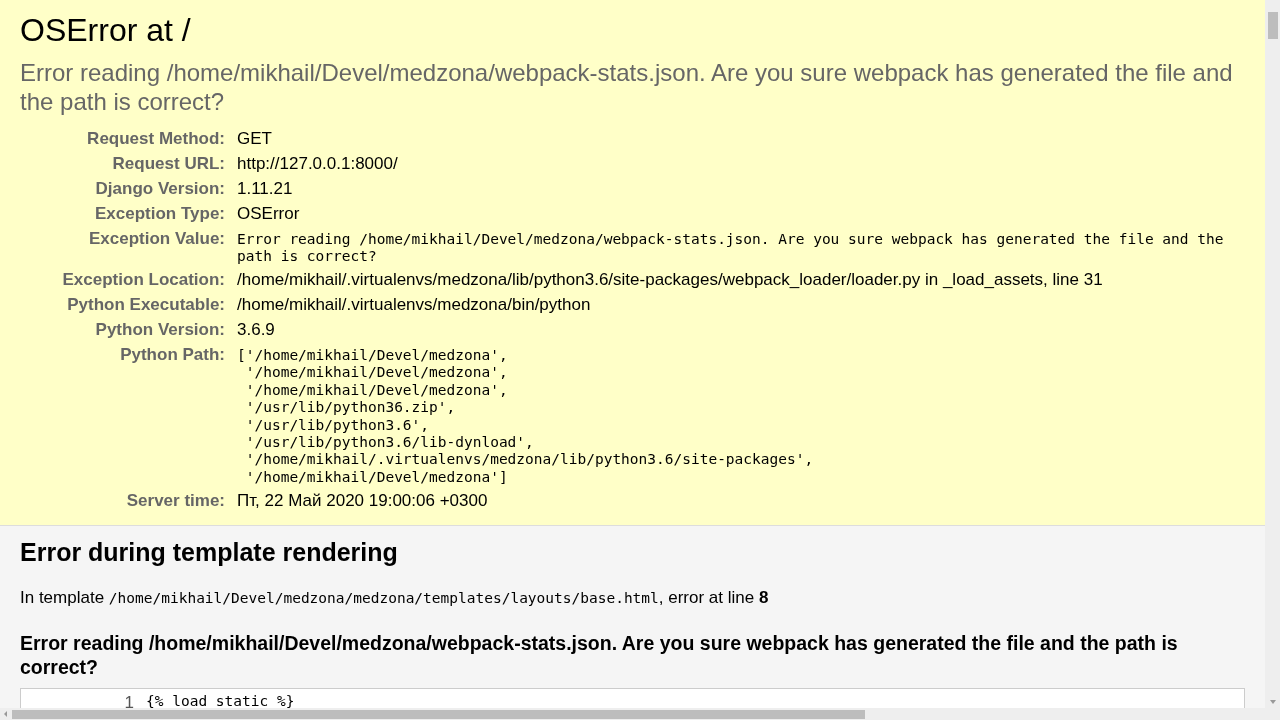  I want to click on source-line: {% load static %}, so click(220, 699).